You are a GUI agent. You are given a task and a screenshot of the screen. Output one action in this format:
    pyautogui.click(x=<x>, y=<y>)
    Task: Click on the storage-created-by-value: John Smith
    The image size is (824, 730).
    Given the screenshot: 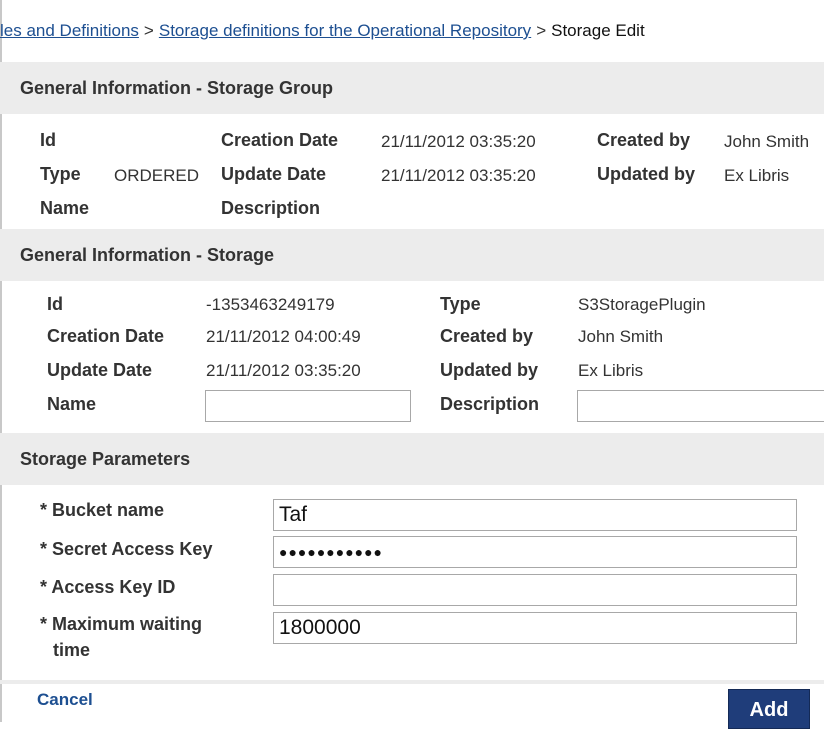 What is the action you would take?
    pyautogui.click(x=621, y=336)
    